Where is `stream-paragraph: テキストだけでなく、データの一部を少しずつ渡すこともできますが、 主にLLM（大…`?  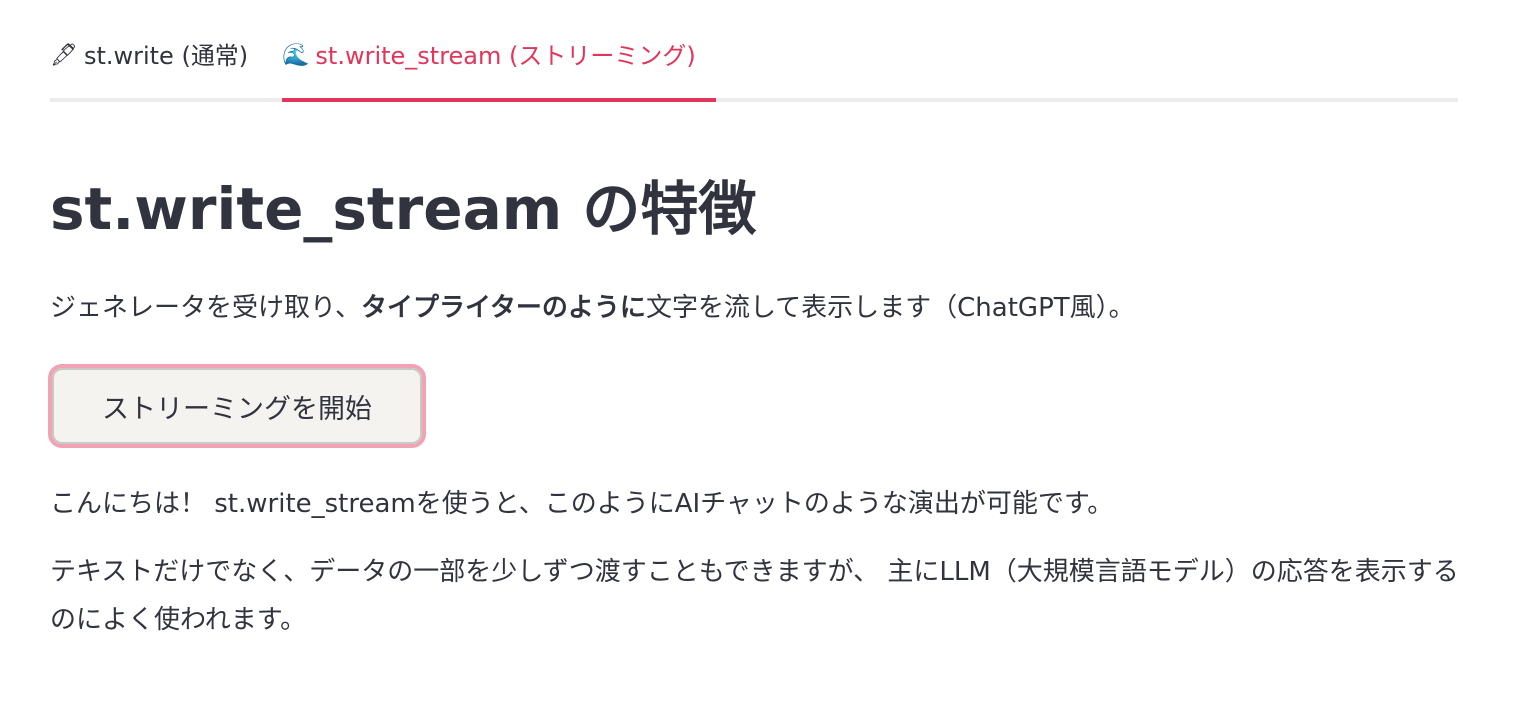 stream-paragraph: テキストだけでなく、データの一部を少しずつ渡すこともできますが、 主にLLM（大… is located at coordinates (754, 596).